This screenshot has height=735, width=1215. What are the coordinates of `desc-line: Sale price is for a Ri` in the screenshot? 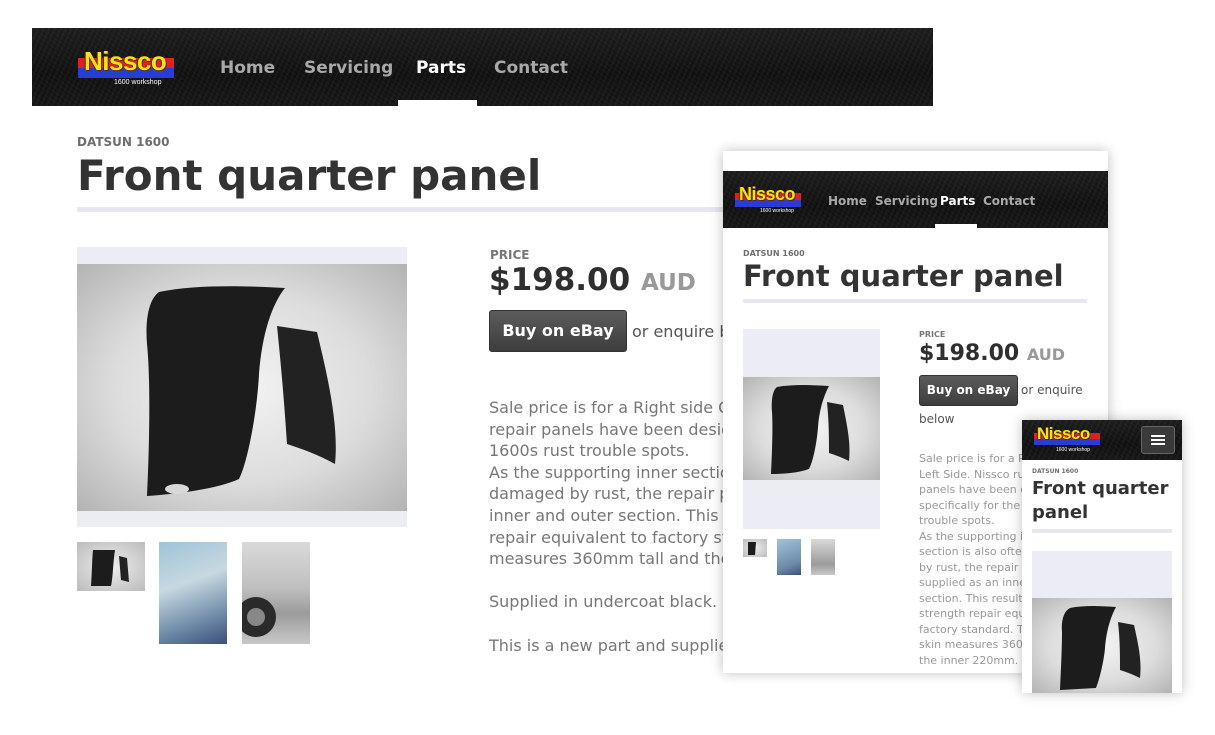 It's located at (974, 458).